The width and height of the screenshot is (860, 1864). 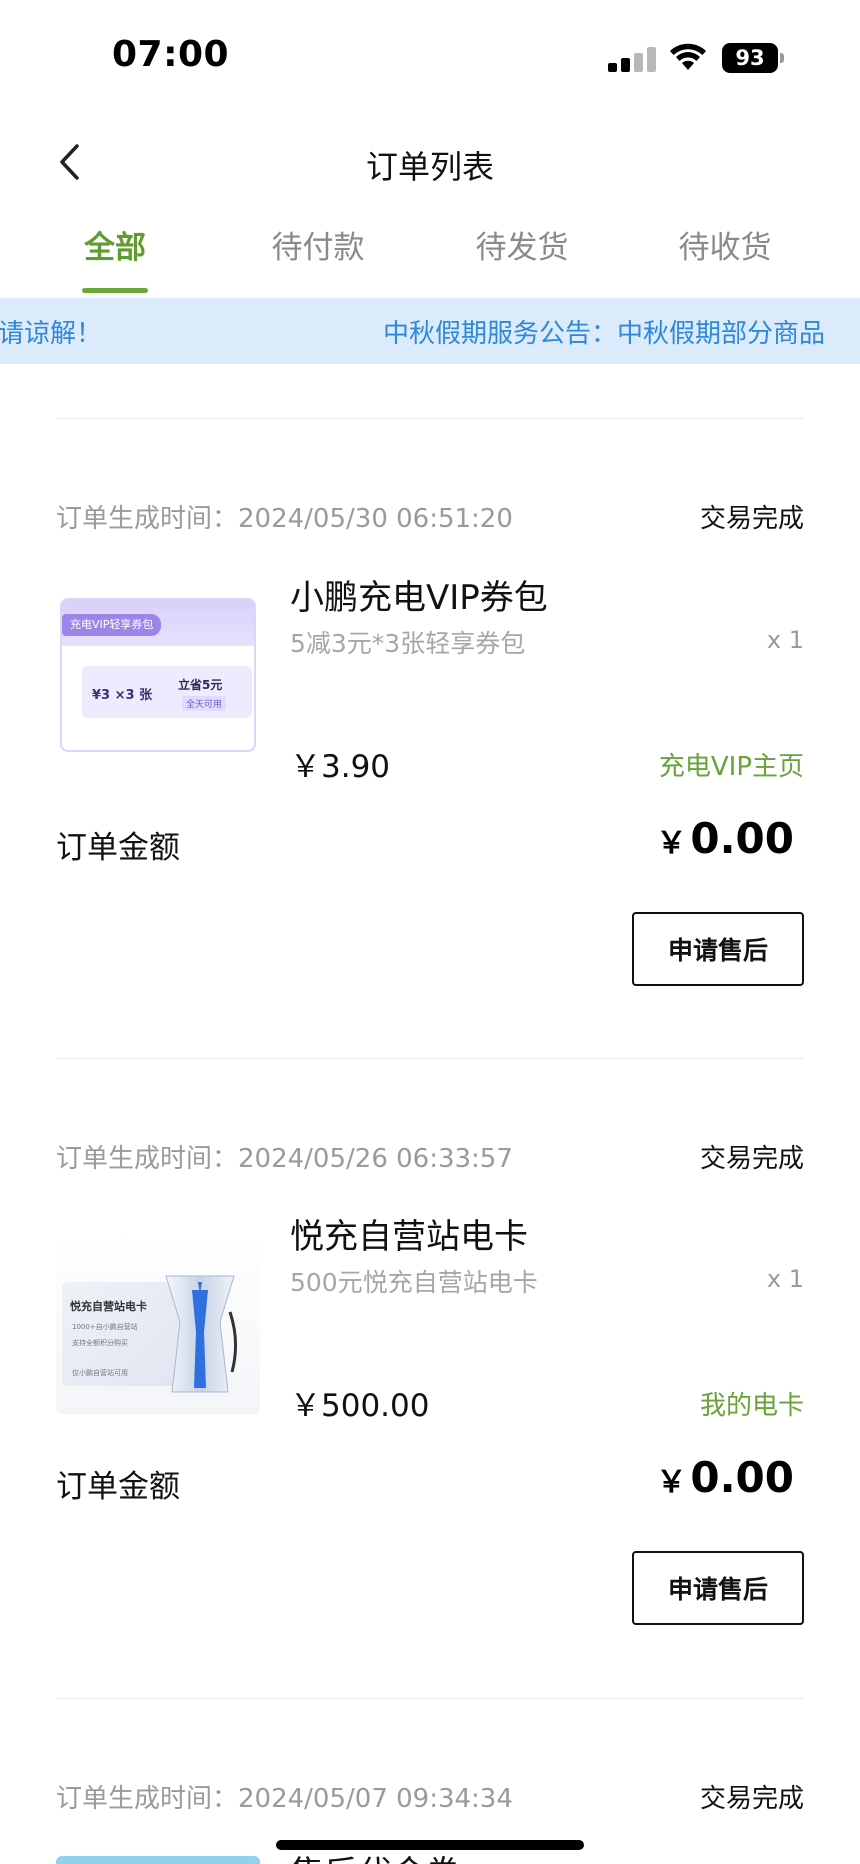 I want to click on tab-all: 全部, so click(x=115, y=258).